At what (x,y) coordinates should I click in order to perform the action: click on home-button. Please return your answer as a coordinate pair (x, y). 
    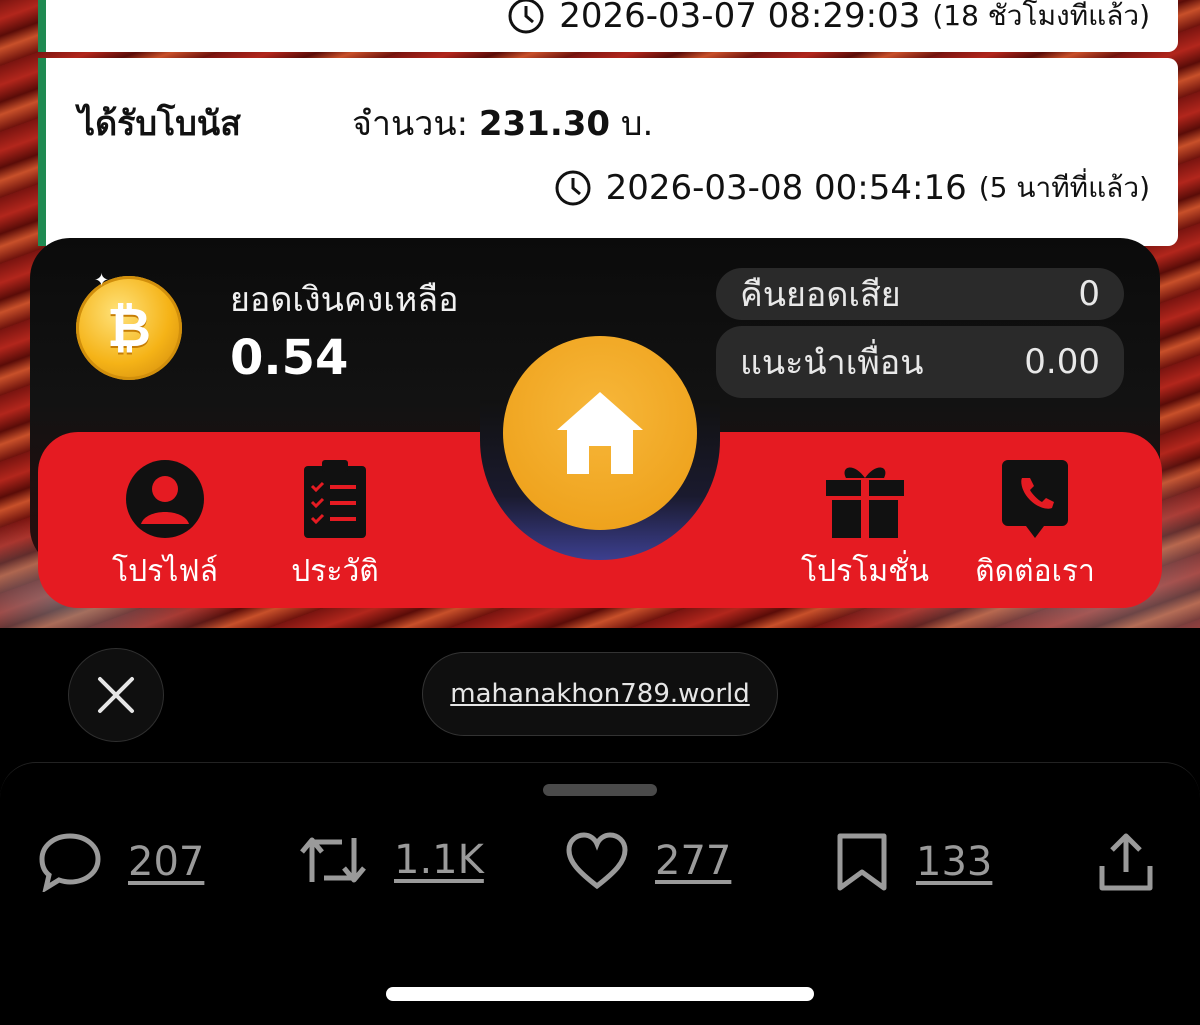
    Looking at the image, I should click on (600, 433).